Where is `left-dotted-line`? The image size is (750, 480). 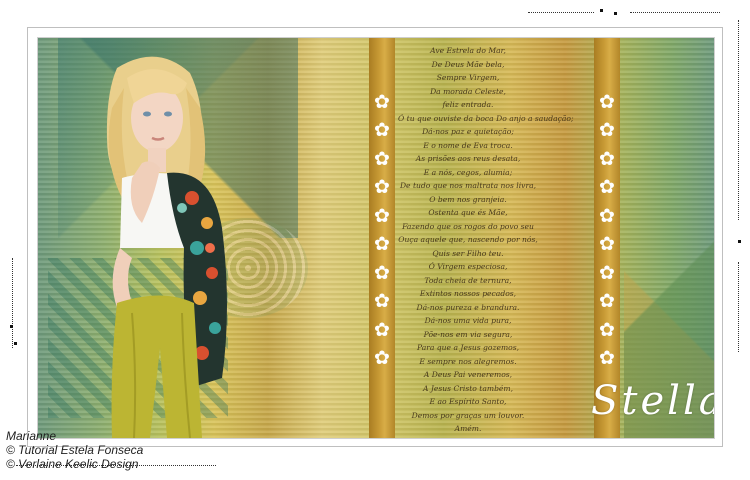 left-dotted-line is located at coordinates (12, 303).